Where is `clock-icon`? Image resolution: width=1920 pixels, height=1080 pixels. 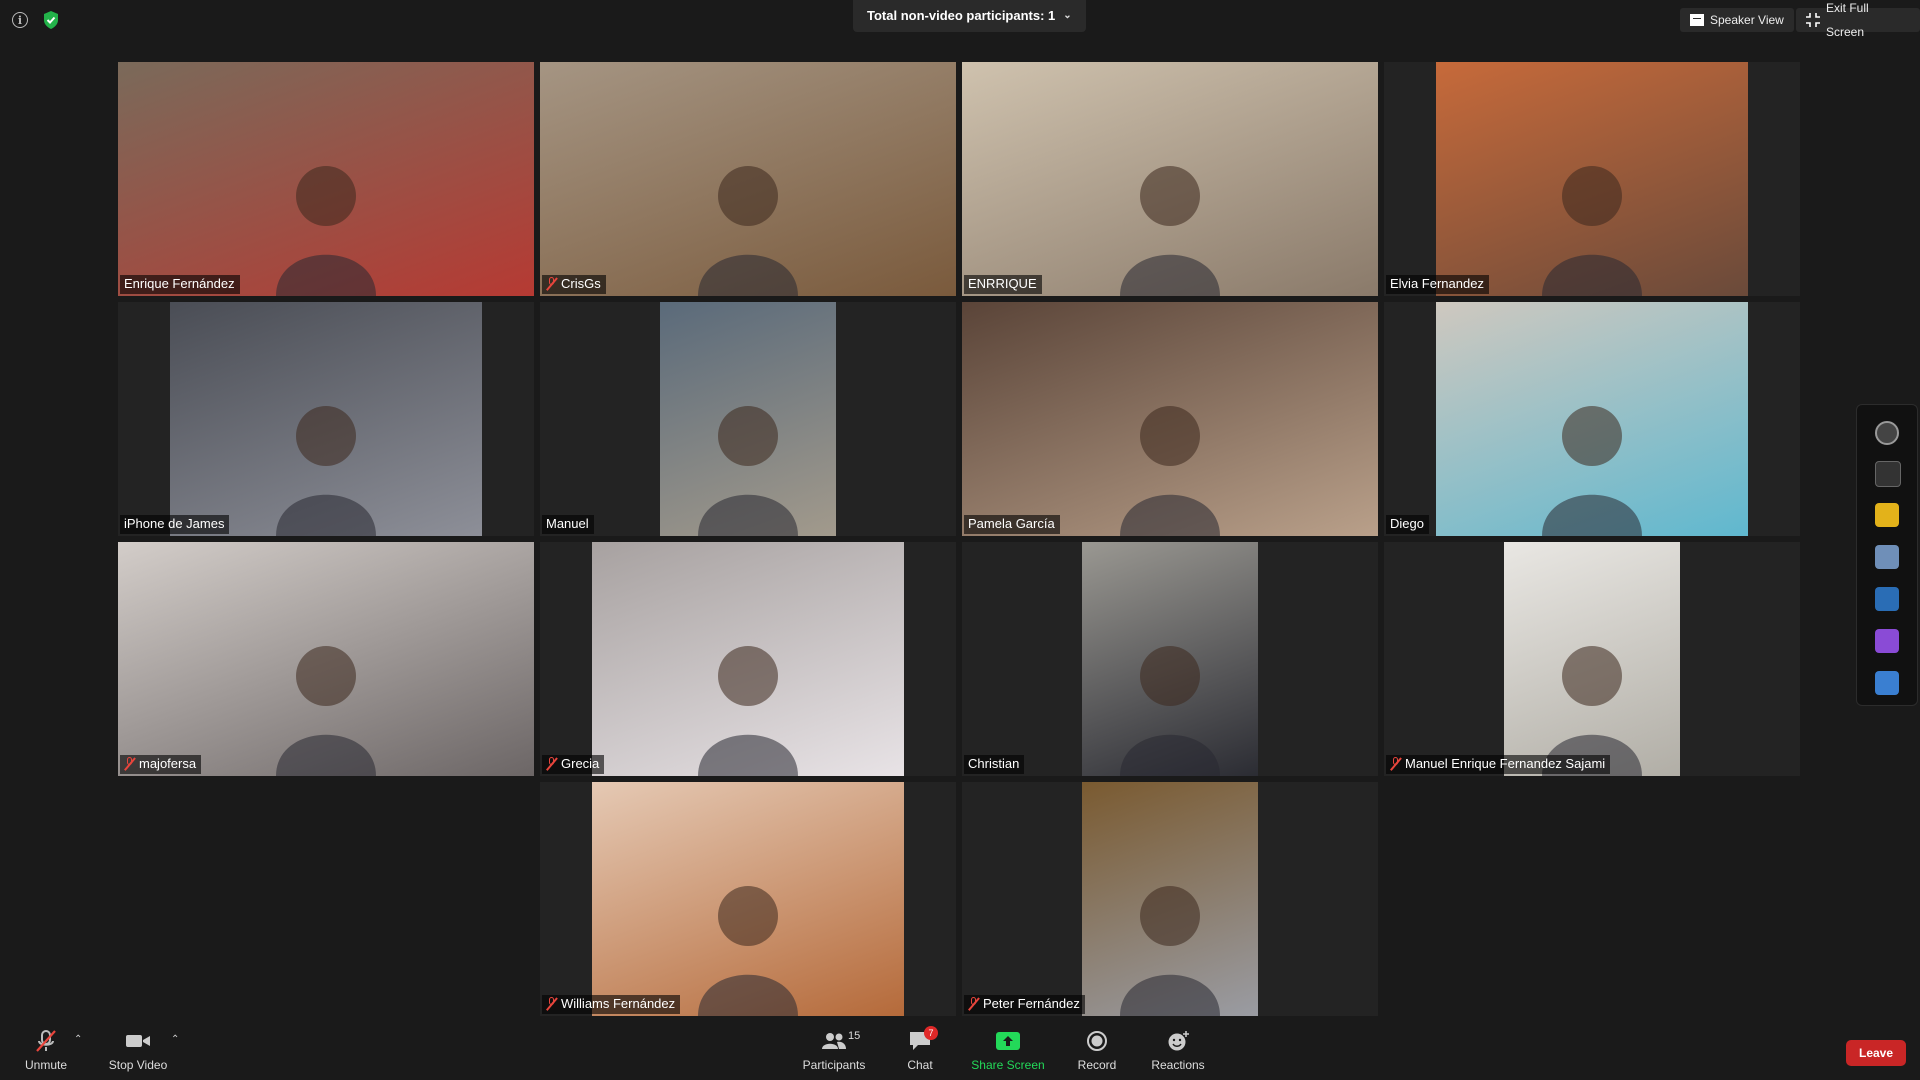 clock-icon is located at coordinates (1887, 433).